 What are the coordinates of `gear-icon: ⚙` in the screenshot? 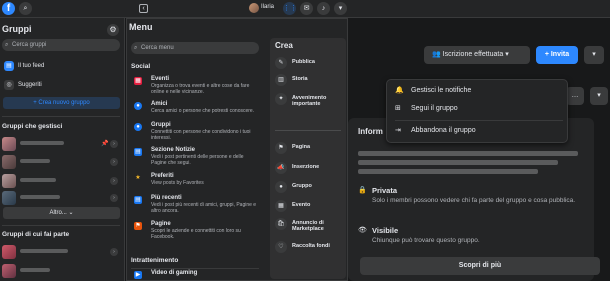 It's located at (113, 30).